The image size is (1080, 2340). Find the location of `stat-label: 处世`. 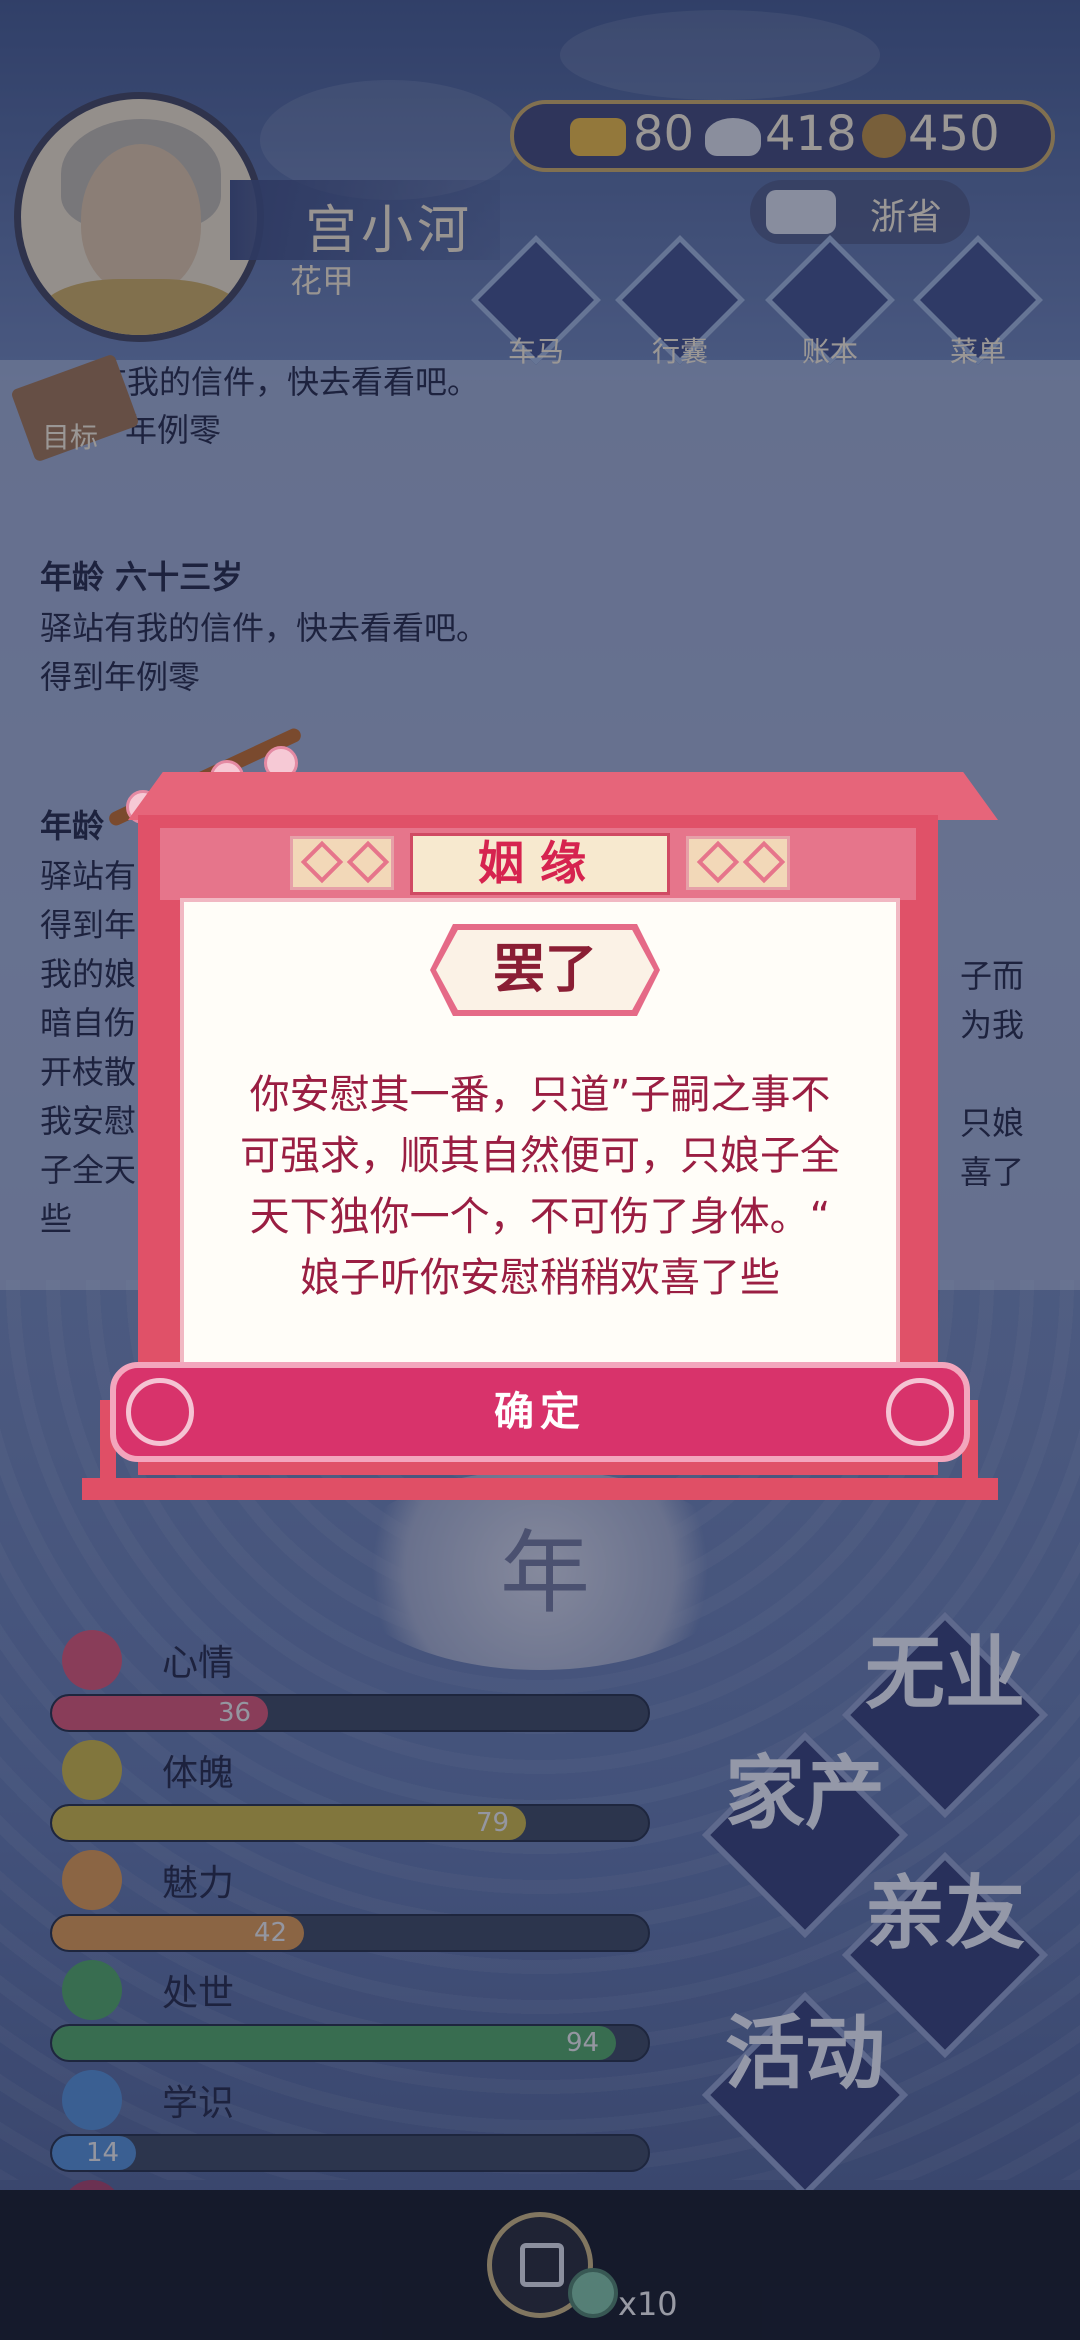

stat-label: 处世 is located at coordinates (198, 1993).